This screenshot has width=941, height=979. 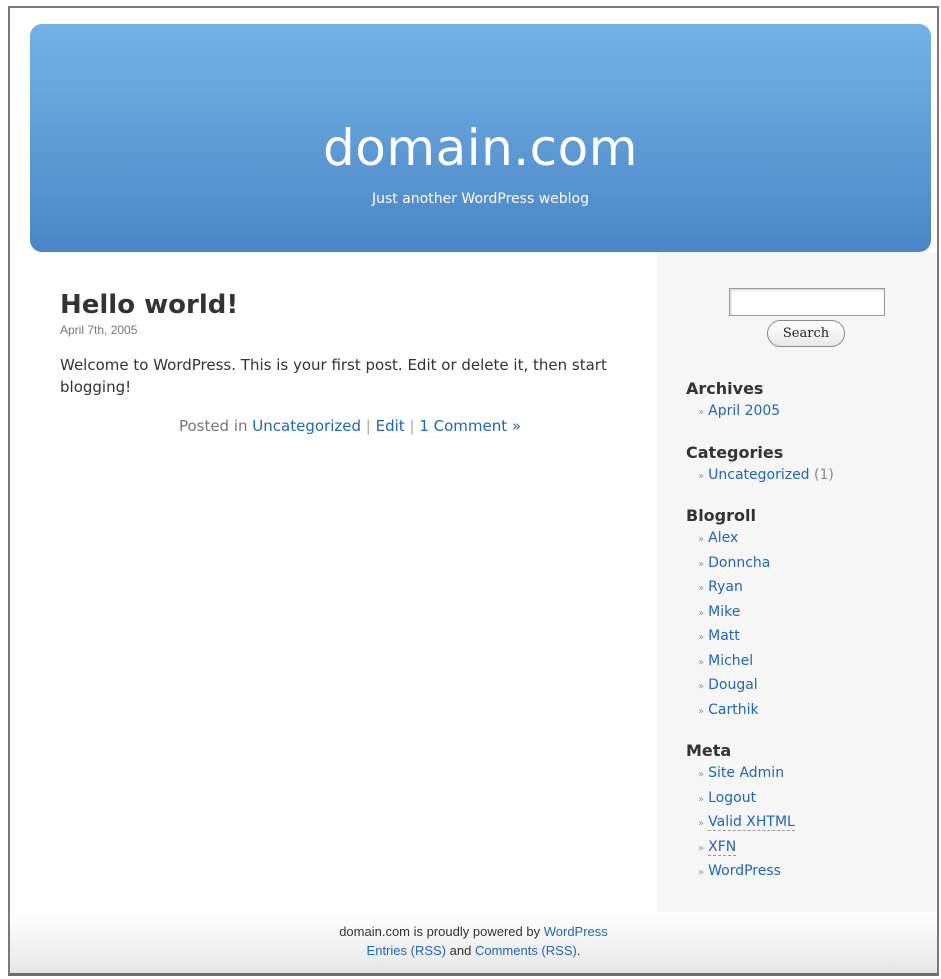 What do you see at coordinates (733, 710) in the screenshot?
I see `blogroll-link-carthik: Carthik` at bounding box center [733, 710].